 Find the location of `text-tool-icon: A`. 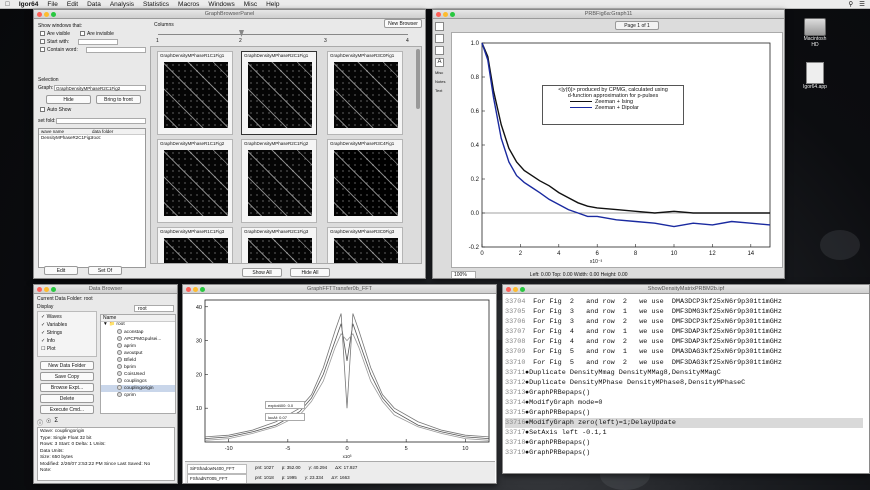

text-tool-icon: A is located at coordinates (439, 62).